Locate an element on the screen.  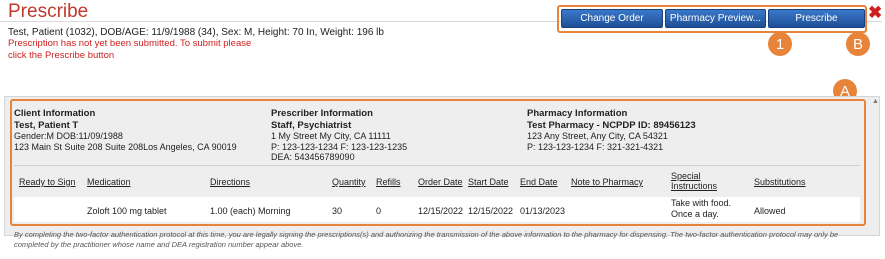
annotation-marker-1: 1 is located at coordinates (780, 44).